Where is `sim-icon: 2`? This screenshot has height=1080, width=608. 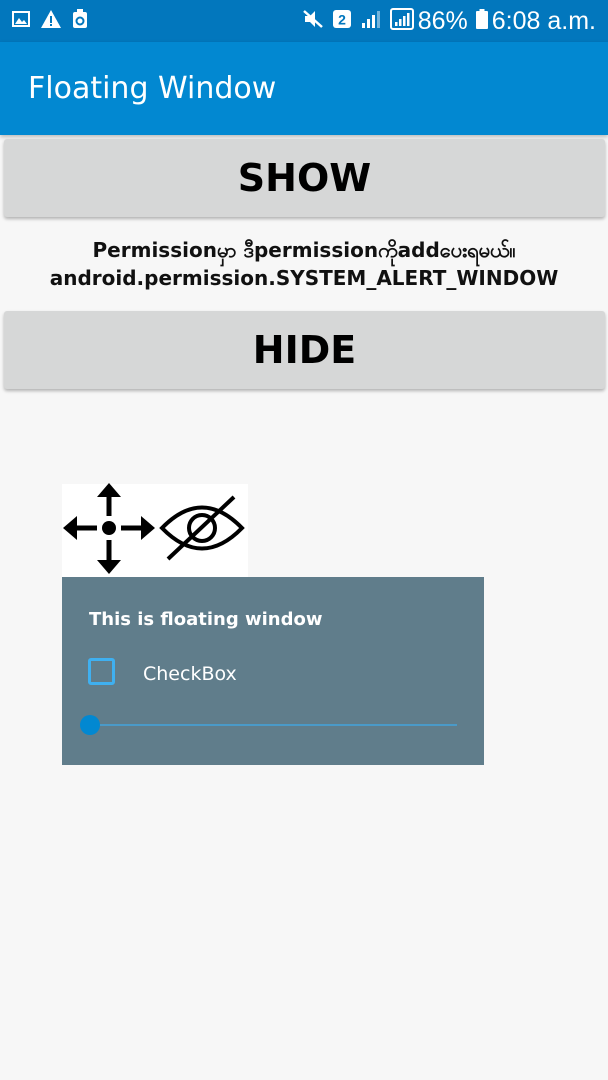
sim-icon: 2 is located at coordinates (342, 21).